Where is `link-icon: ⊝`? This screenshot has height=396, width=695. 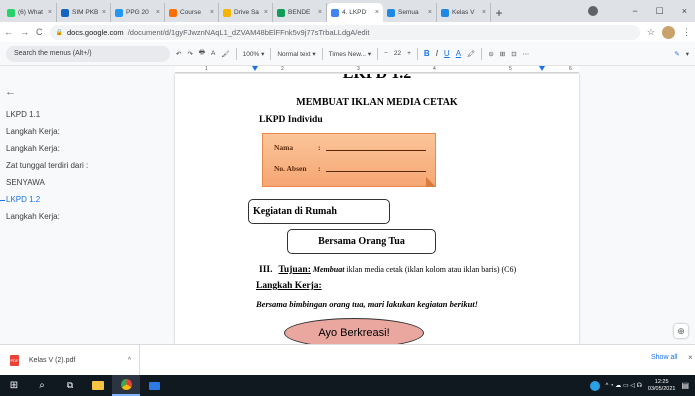
link-icon: ⊝ is located at coordinates (490, 54).